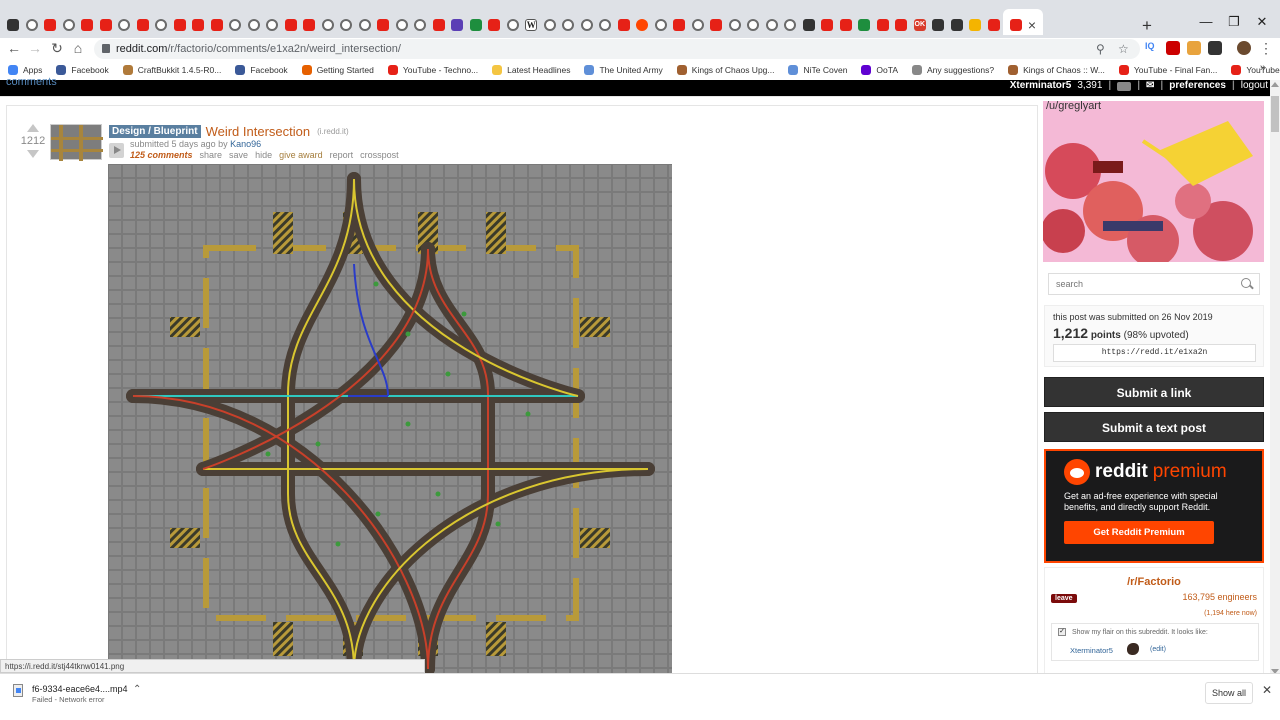 The image size is (1280, 720). Describe the element at coordinates (879, 70) in the screenshot. I see `bookmark-item: OoTA` at that location.